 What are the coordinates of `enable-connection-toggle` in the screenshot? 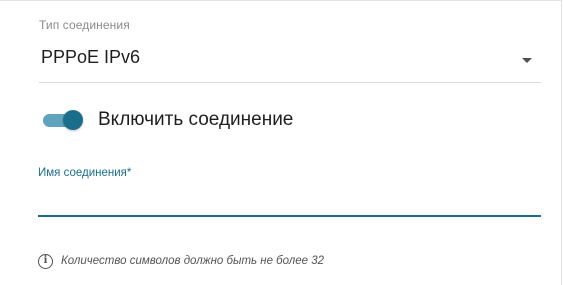 It's located at (63, 120).